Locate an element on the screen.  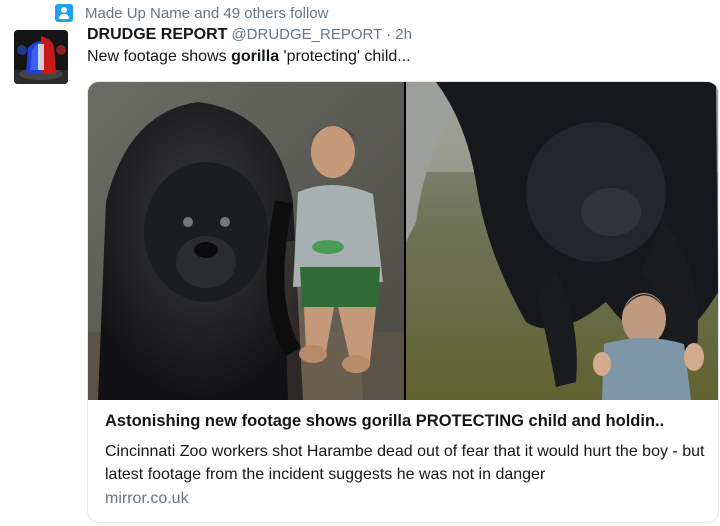
tweet-text-part: New footage shows is located at coordinates (159, 56).